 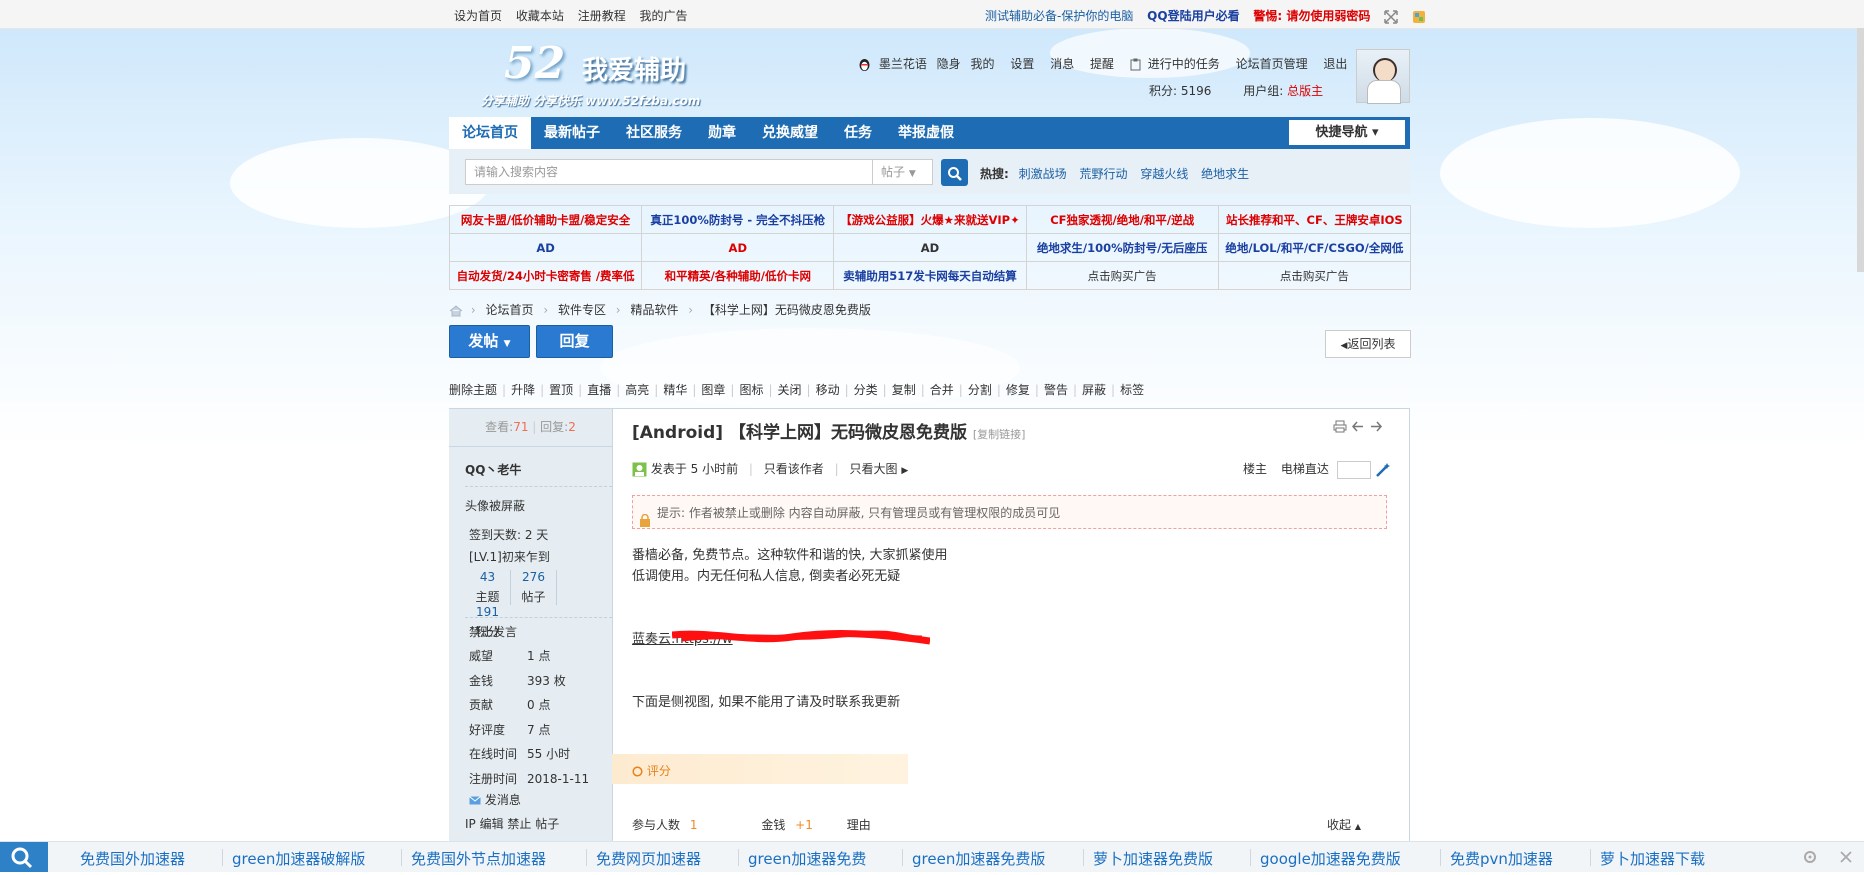 What do you see at coordinates (1122, 247) in the screenshot?
I see `ad-cell: 绝地求生/100%防封号/无后座压` at bounding box center [1122, 247].